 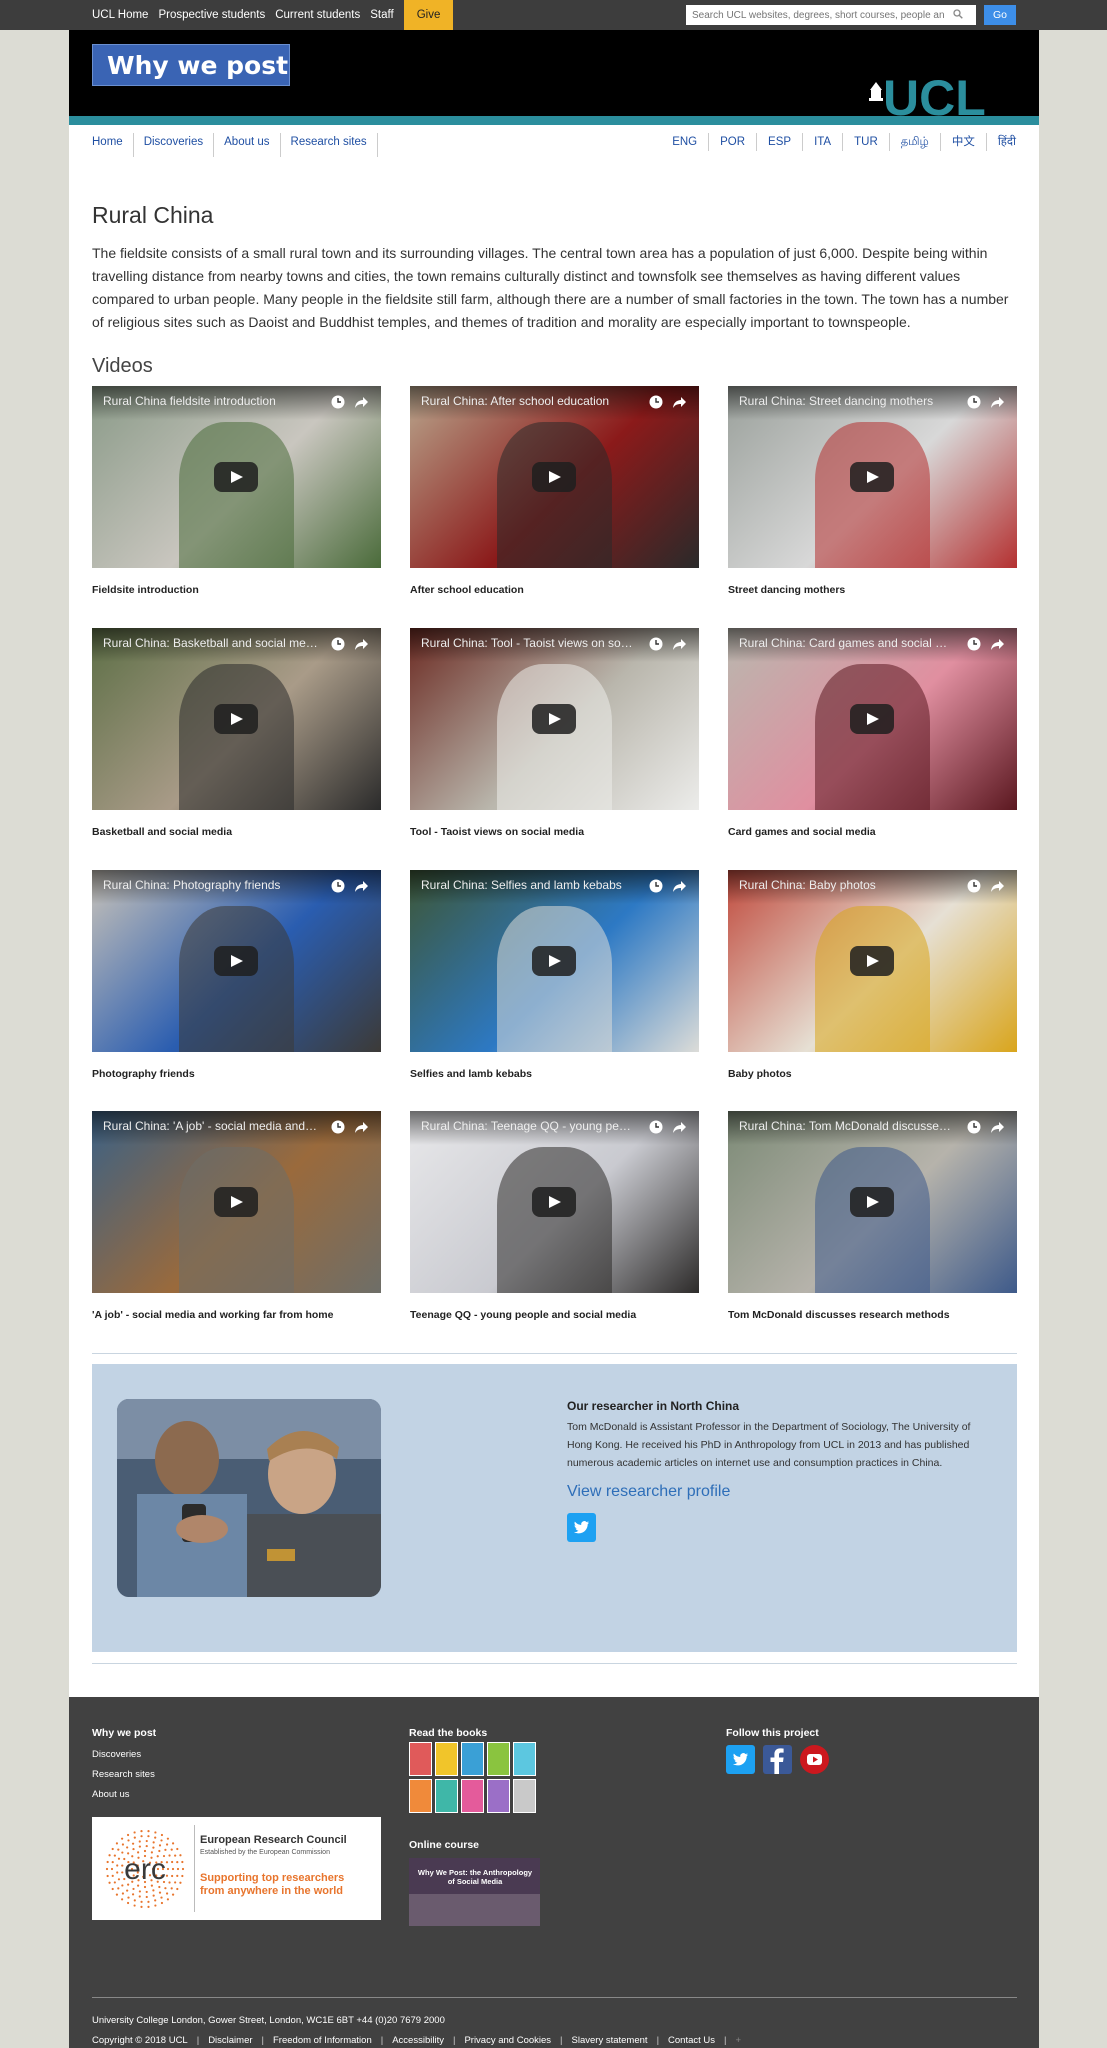 I want to click on footer-link-discoveries: Discoveries, so click(x=116, y=1754).